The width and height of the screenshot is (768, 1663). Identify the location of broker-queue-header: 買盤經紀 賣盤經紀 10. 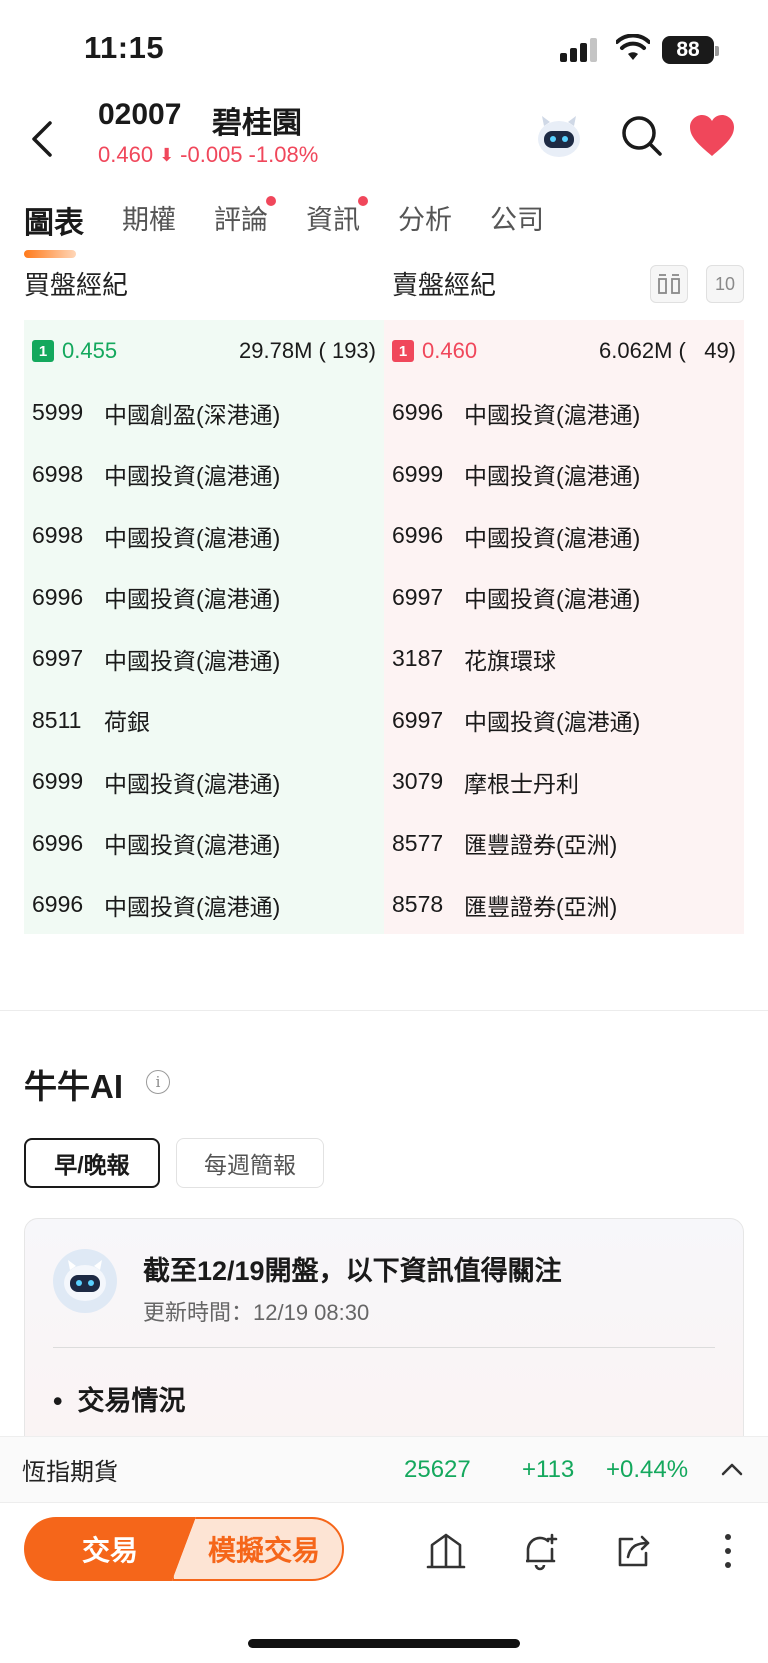
(384, 285).